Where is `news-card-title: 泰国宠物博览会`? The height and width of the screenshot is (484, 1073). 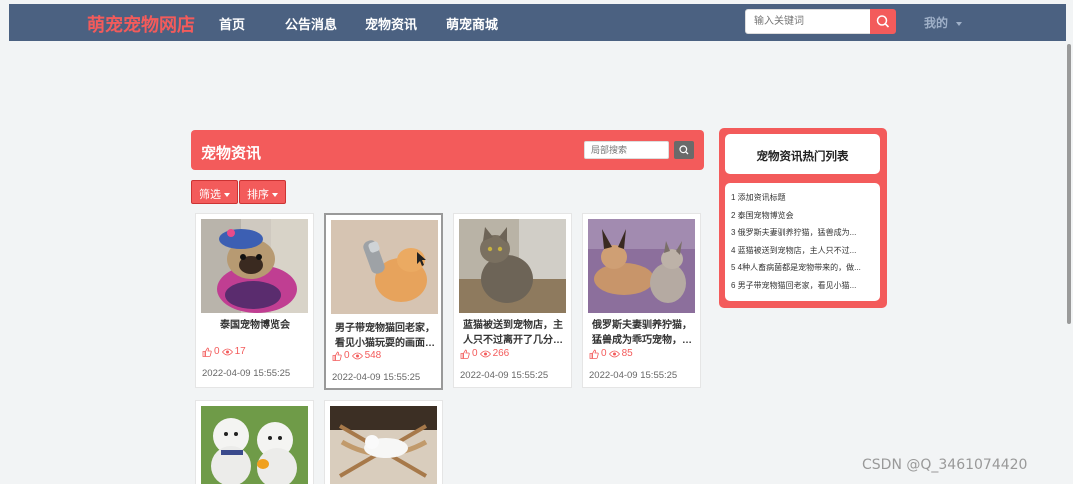
news-card-title: 泰国宠物博览会 is located at coordinates (255, 325).